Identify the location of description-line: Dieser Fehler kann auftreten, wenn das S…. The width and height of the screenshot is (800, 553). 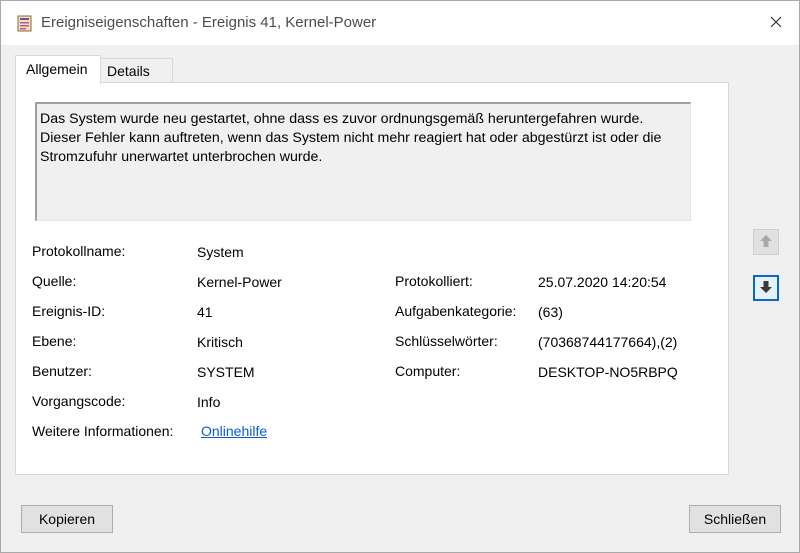
(351, 138).